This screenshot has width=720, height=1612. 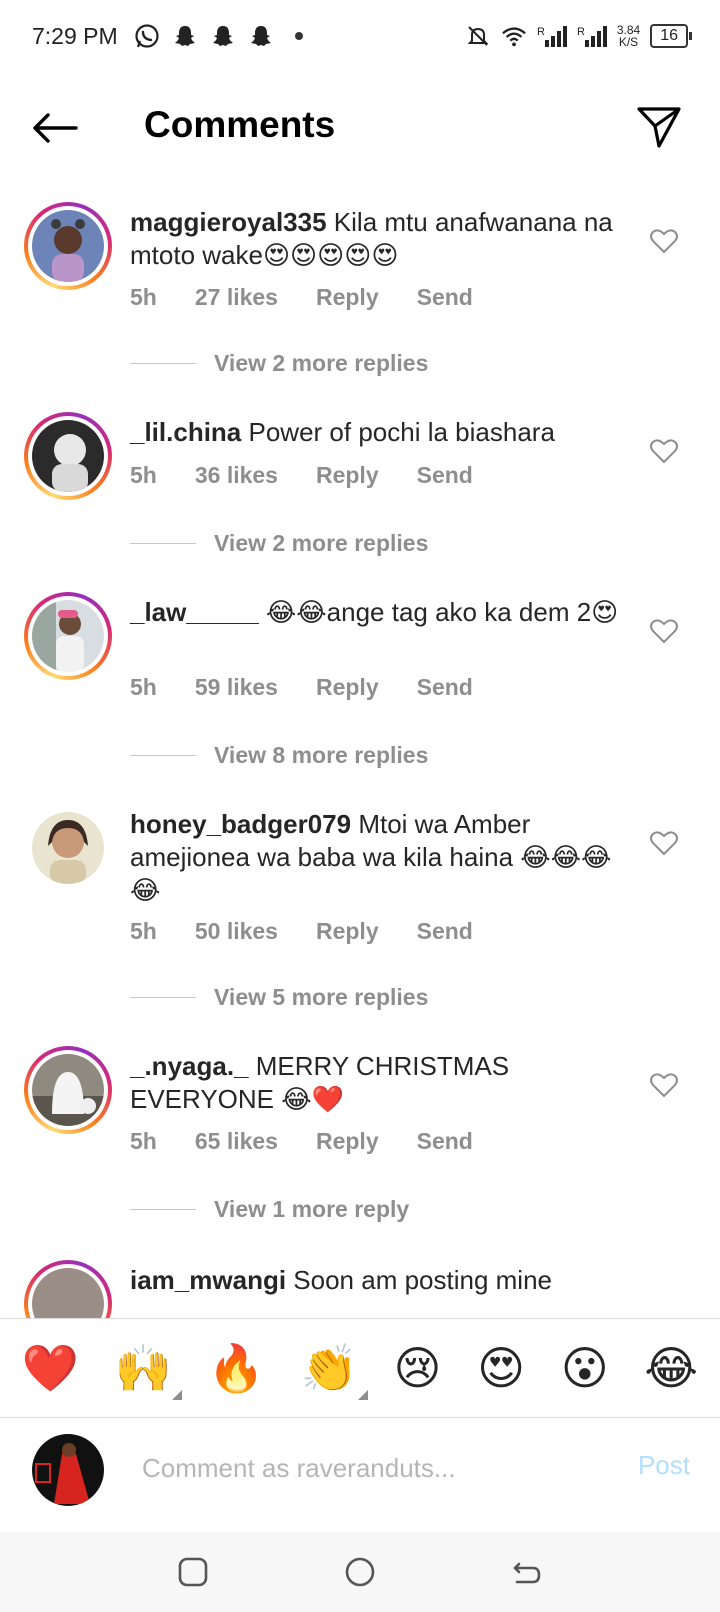 I want to click on status-bar: 7:29 PM R R 3.84 K/S 16, so click(x=360, y=36).